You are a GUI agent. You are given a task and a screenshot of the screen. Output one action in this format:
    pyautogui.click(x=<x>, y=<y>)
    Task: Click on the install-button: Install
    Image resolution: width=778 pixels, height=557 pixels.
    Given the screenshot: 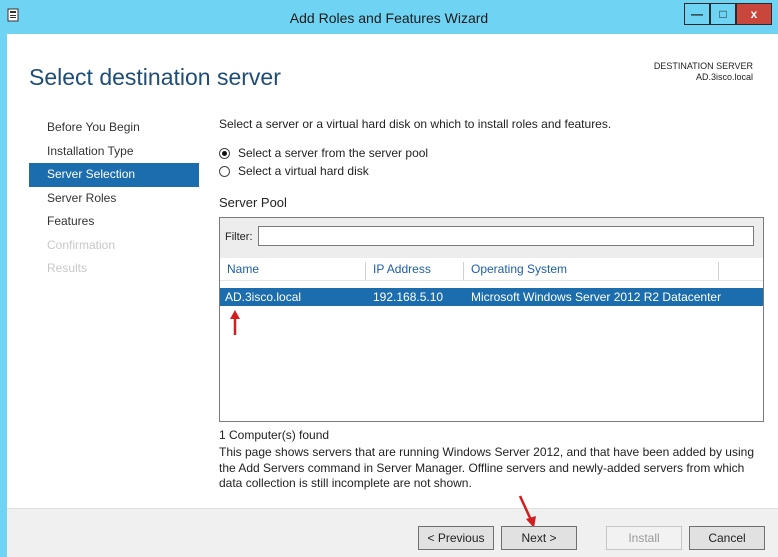 What is the action you would take?
    pyautogui.click(x=644, y=538)
    